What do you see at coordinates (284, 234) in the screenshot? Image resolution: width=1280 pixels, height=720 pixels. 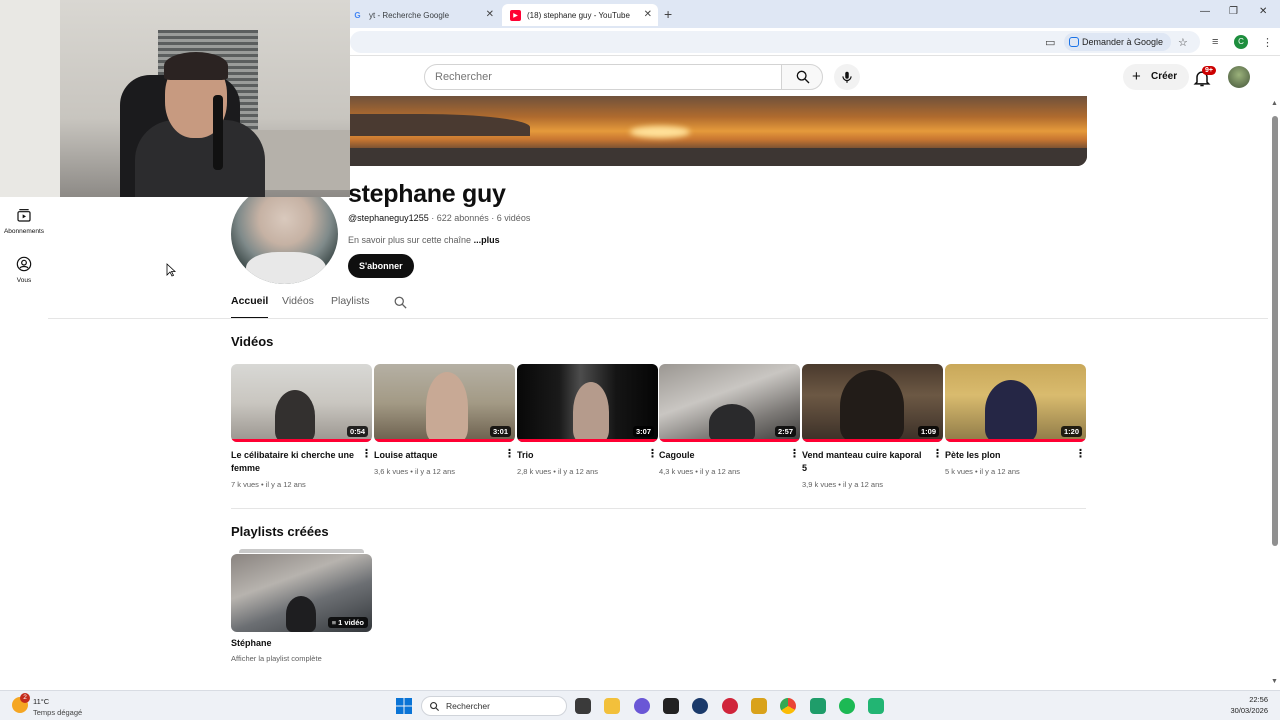 I see `channel-avatar` at bounding box center [284, 234].